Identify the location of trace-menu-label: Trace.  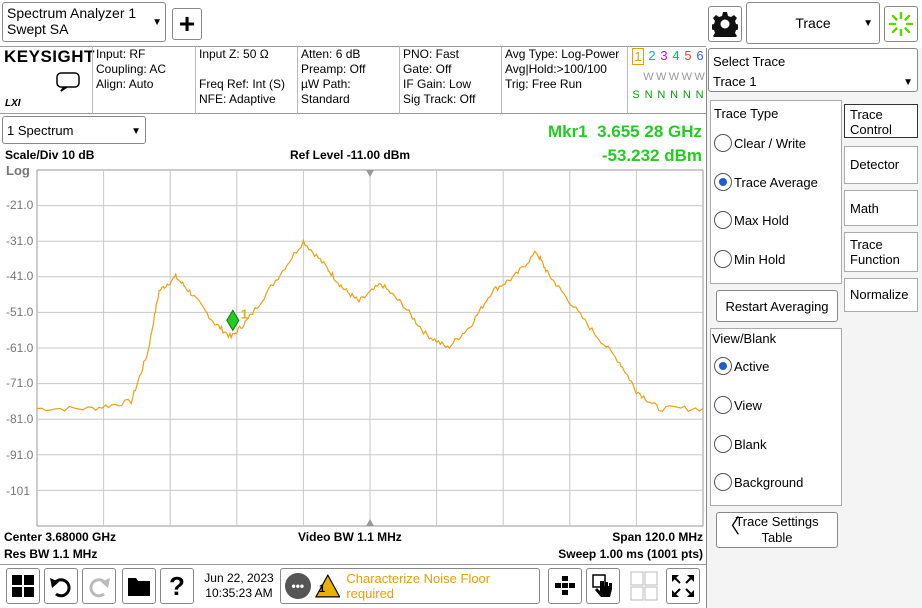
(813, 23).